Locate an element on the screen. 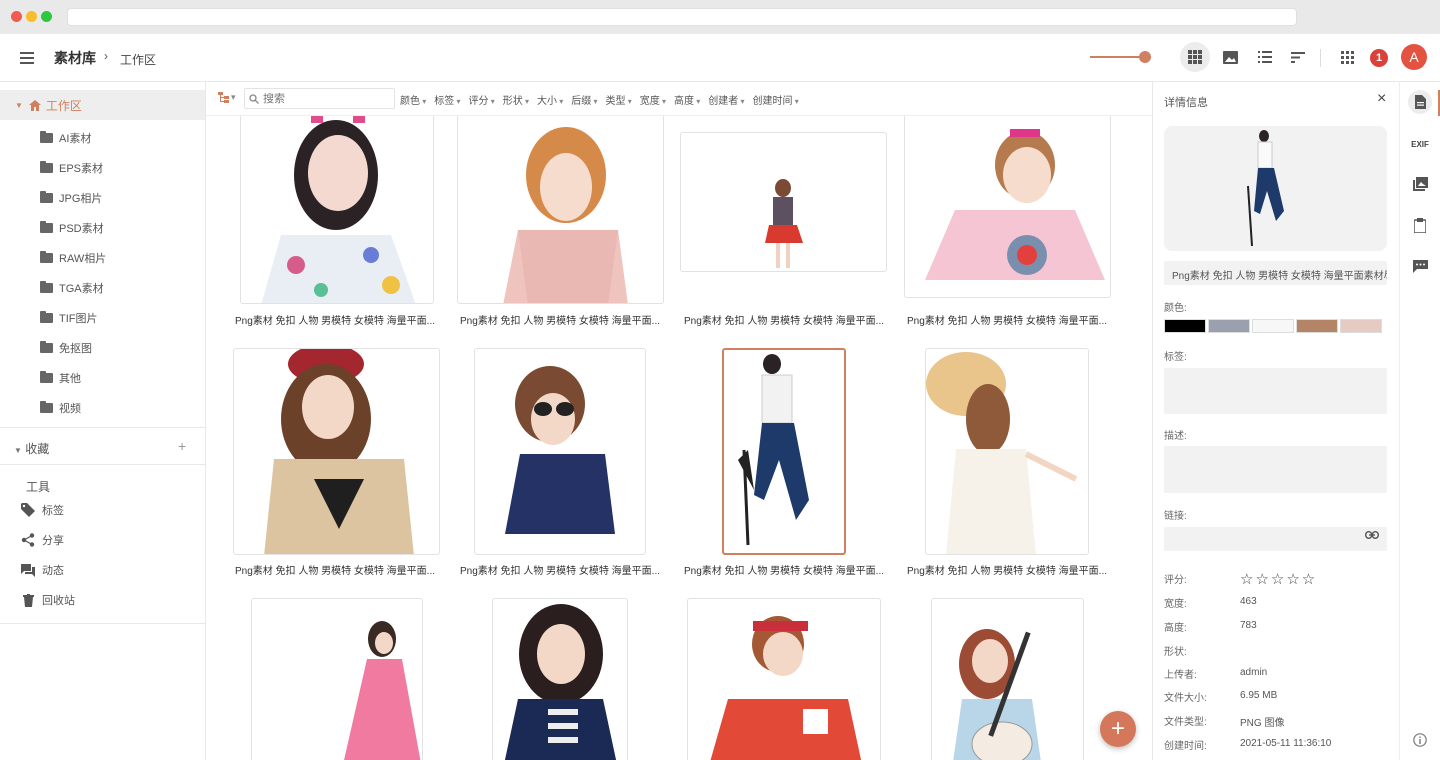 The width and height of the screenshot is (1440, 760). filesize-value: 6.95 MB is located at coordinates (1259, 695).